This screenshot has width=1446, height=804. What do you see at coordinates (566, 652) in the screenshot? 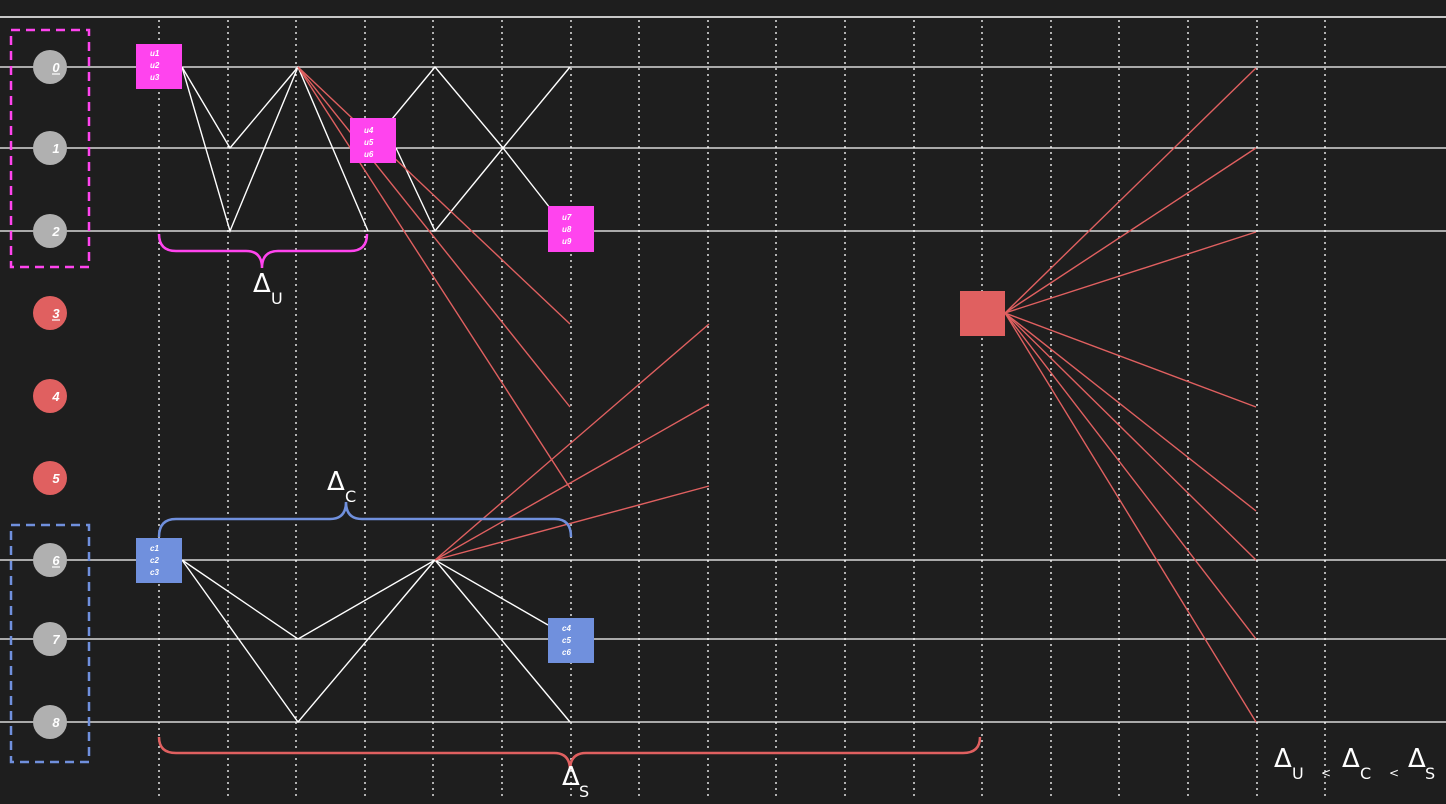
I see `box-c456-line-3: c6` at bounding box center [566, 652].